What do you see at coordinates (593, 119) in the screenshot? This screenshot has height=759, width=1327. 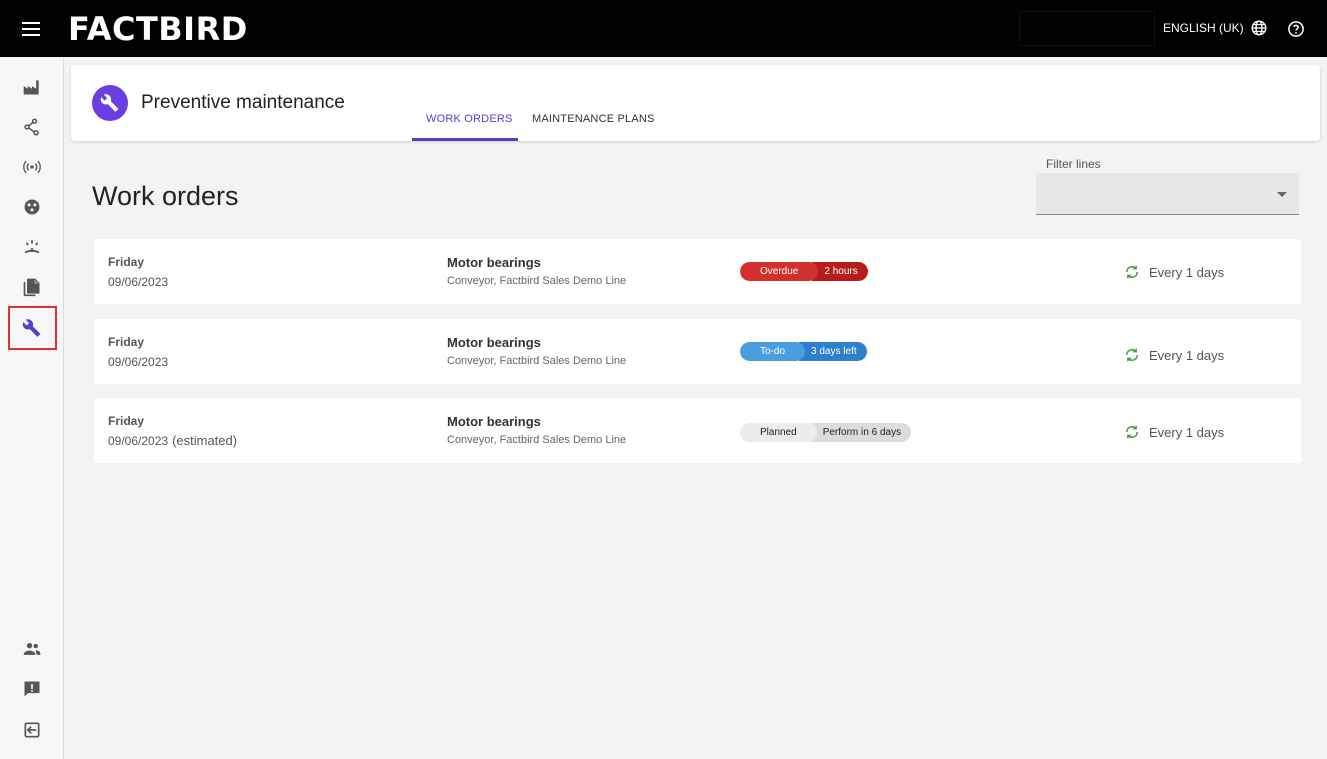 I see `tab-maintenance-plans: MAINTENANCE PLANS` at bounding box center [593, 119].